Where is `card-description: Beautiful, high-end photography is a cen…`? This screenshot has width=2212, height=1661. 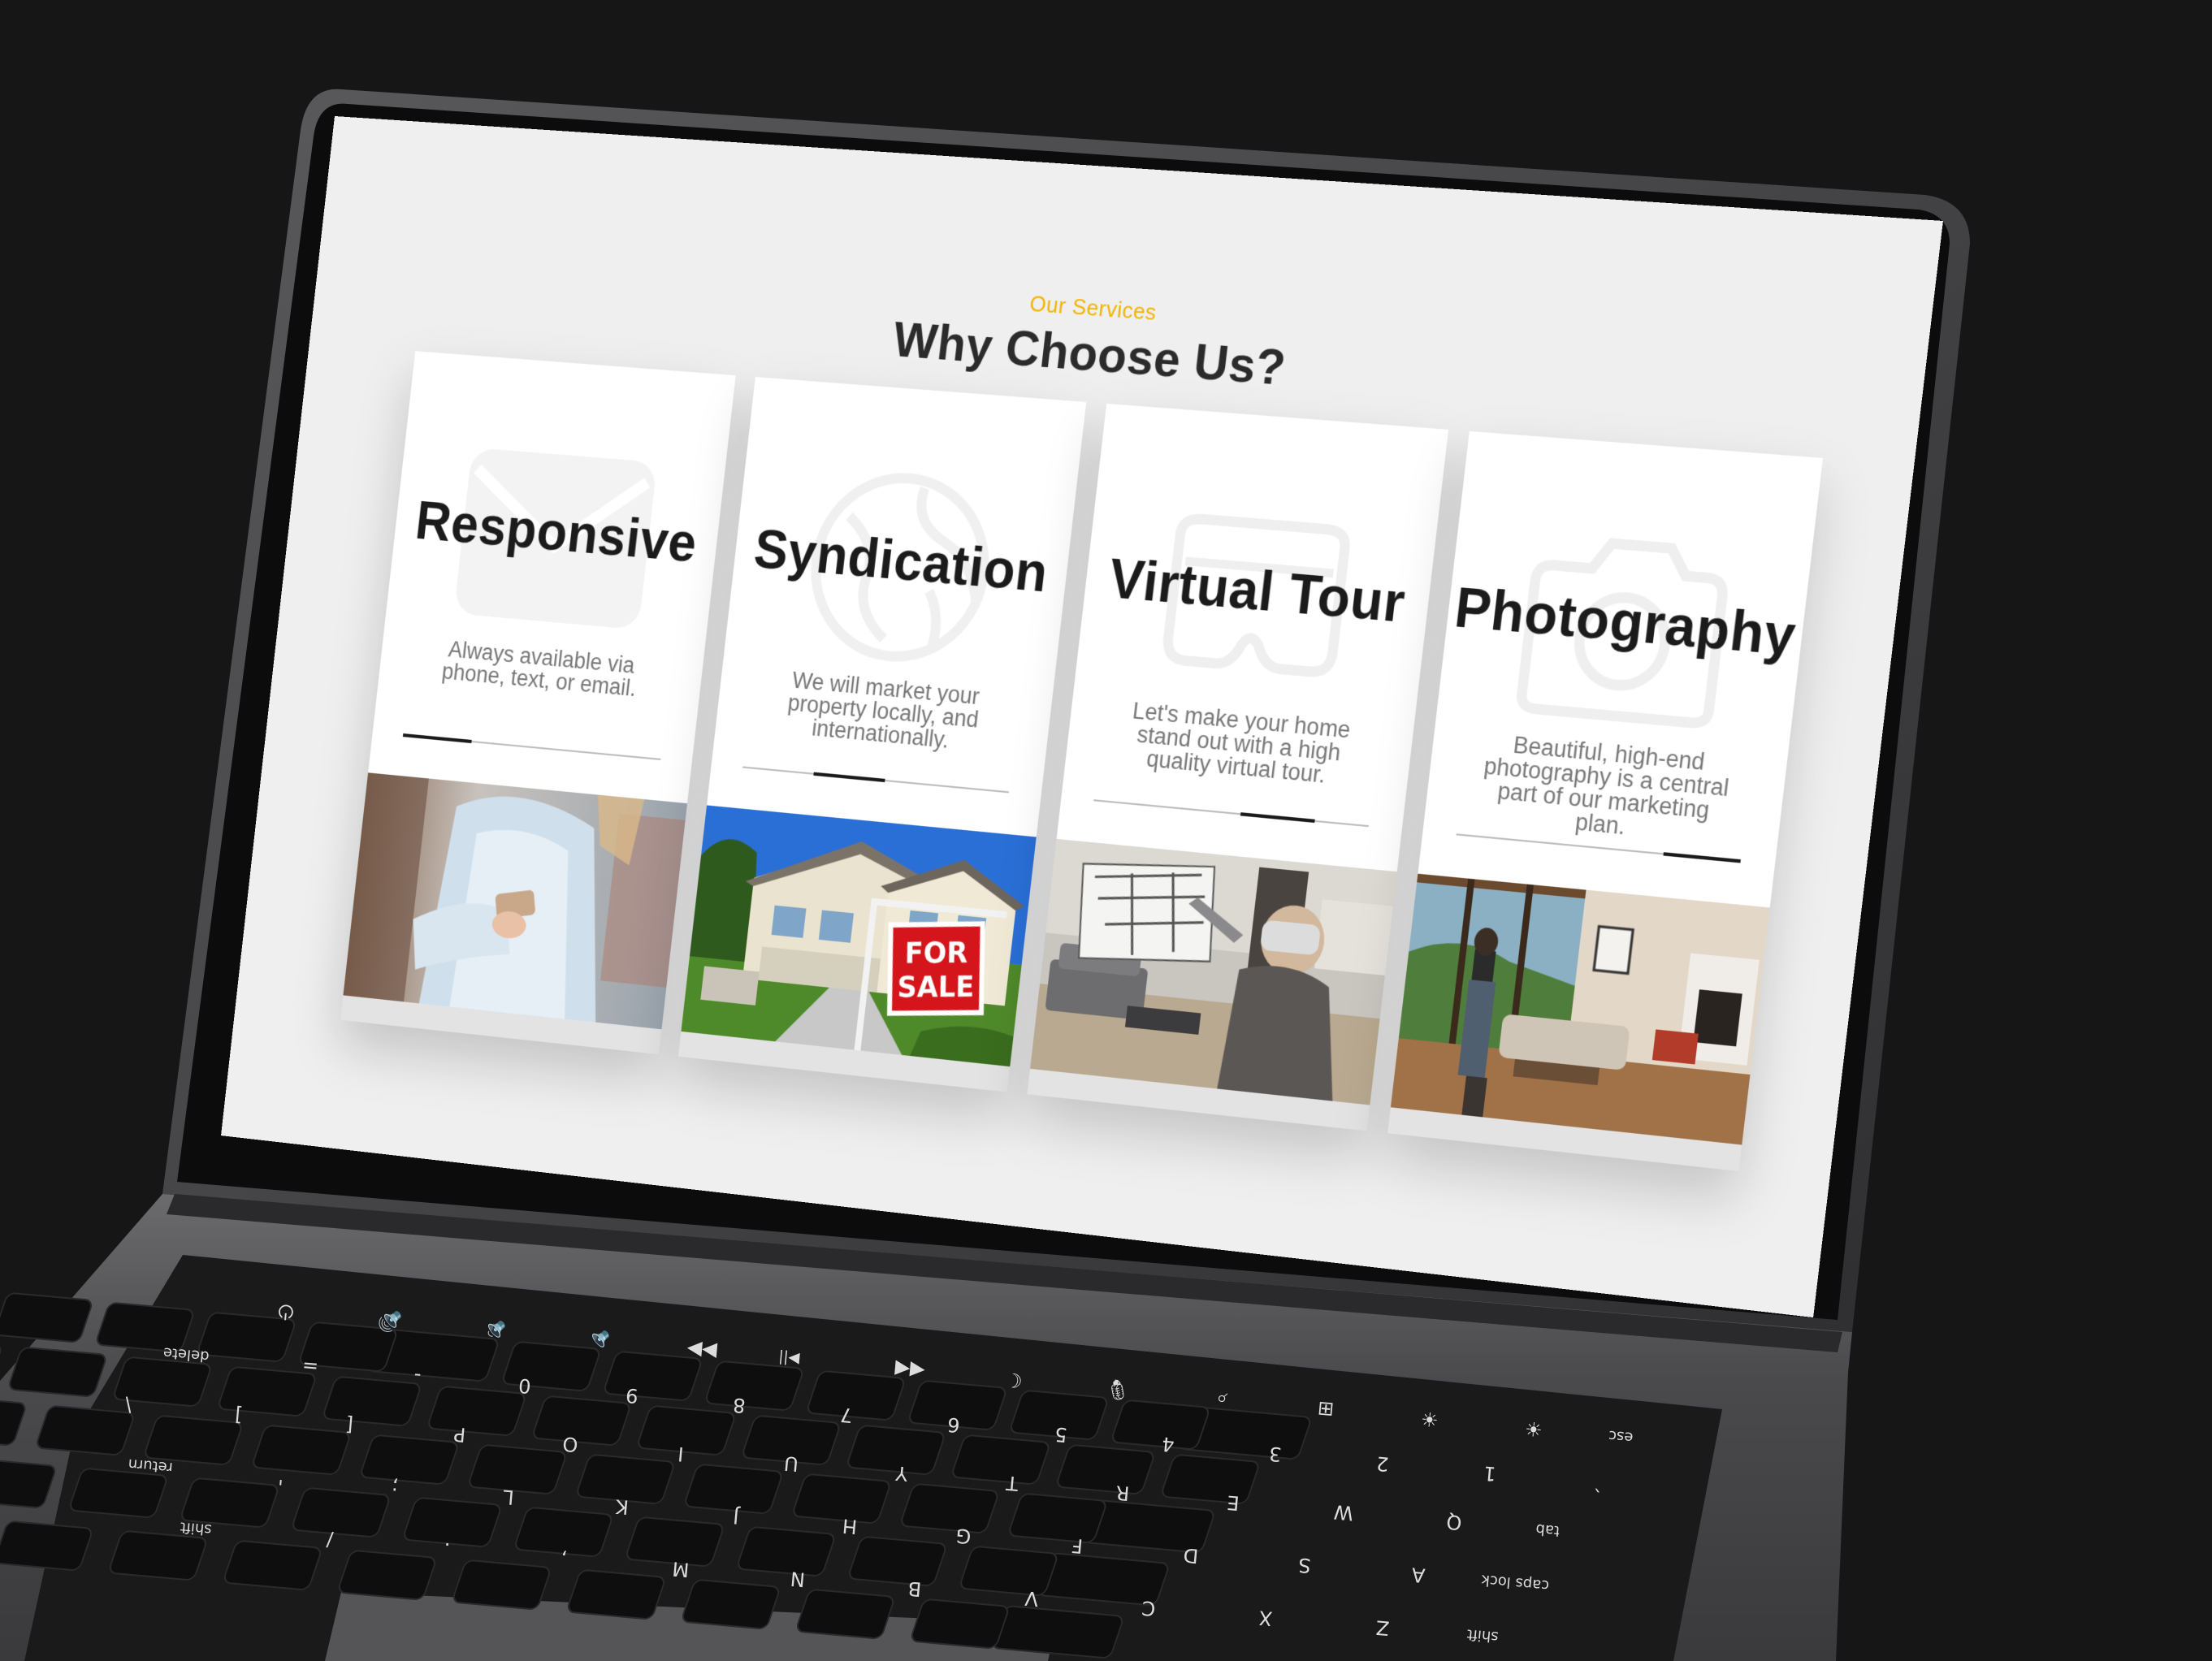
card-description: Beautiful, high-end photography is a cen… is located at coordinates (1607, 786).